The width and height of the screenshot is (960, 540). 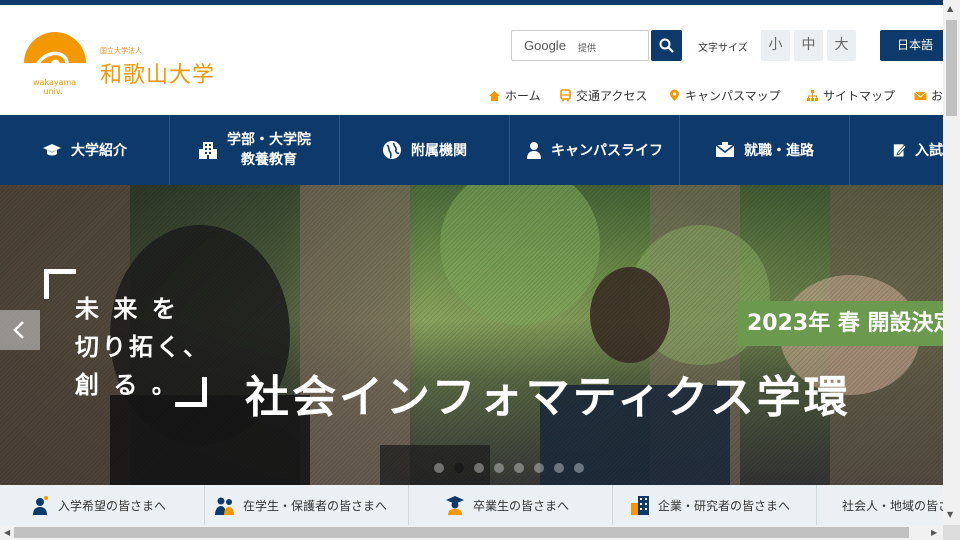 What do you see at coordinates (725, 149) in the screenshot?
I see `envelope-icon` at bounding box center [725, 149].